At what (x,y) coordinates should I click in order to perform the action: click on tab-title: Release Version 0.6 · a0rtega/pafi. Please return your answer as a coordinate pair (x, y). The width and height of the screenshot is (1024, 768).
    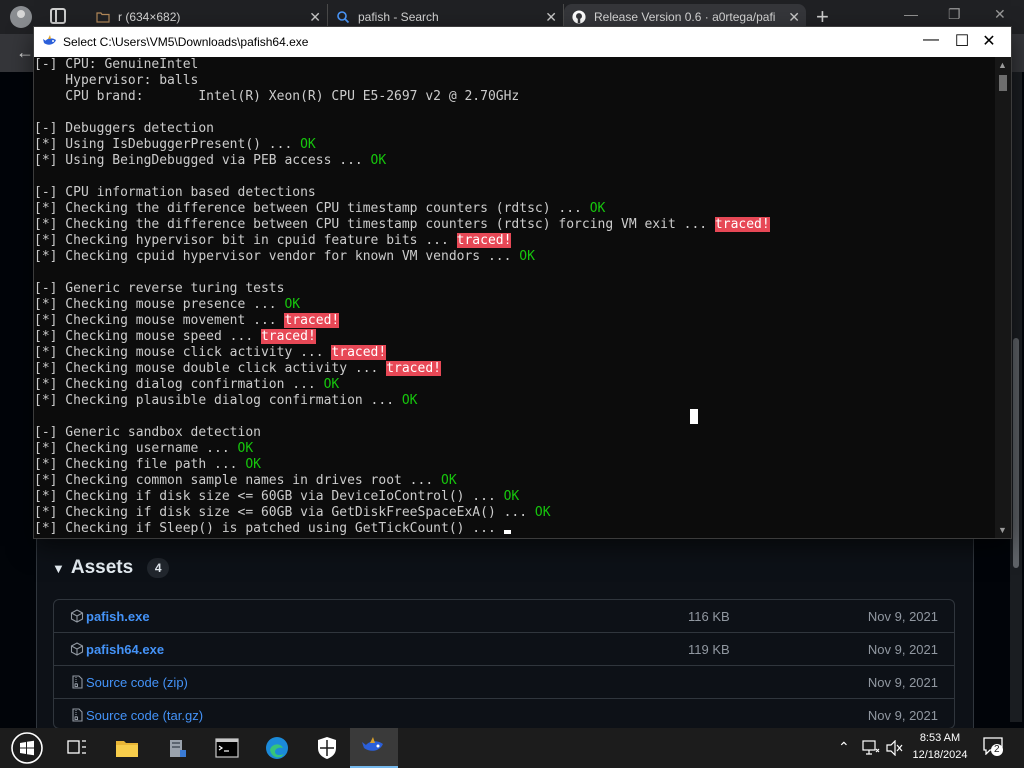
    Looking at the image, I should click on (685, 17).